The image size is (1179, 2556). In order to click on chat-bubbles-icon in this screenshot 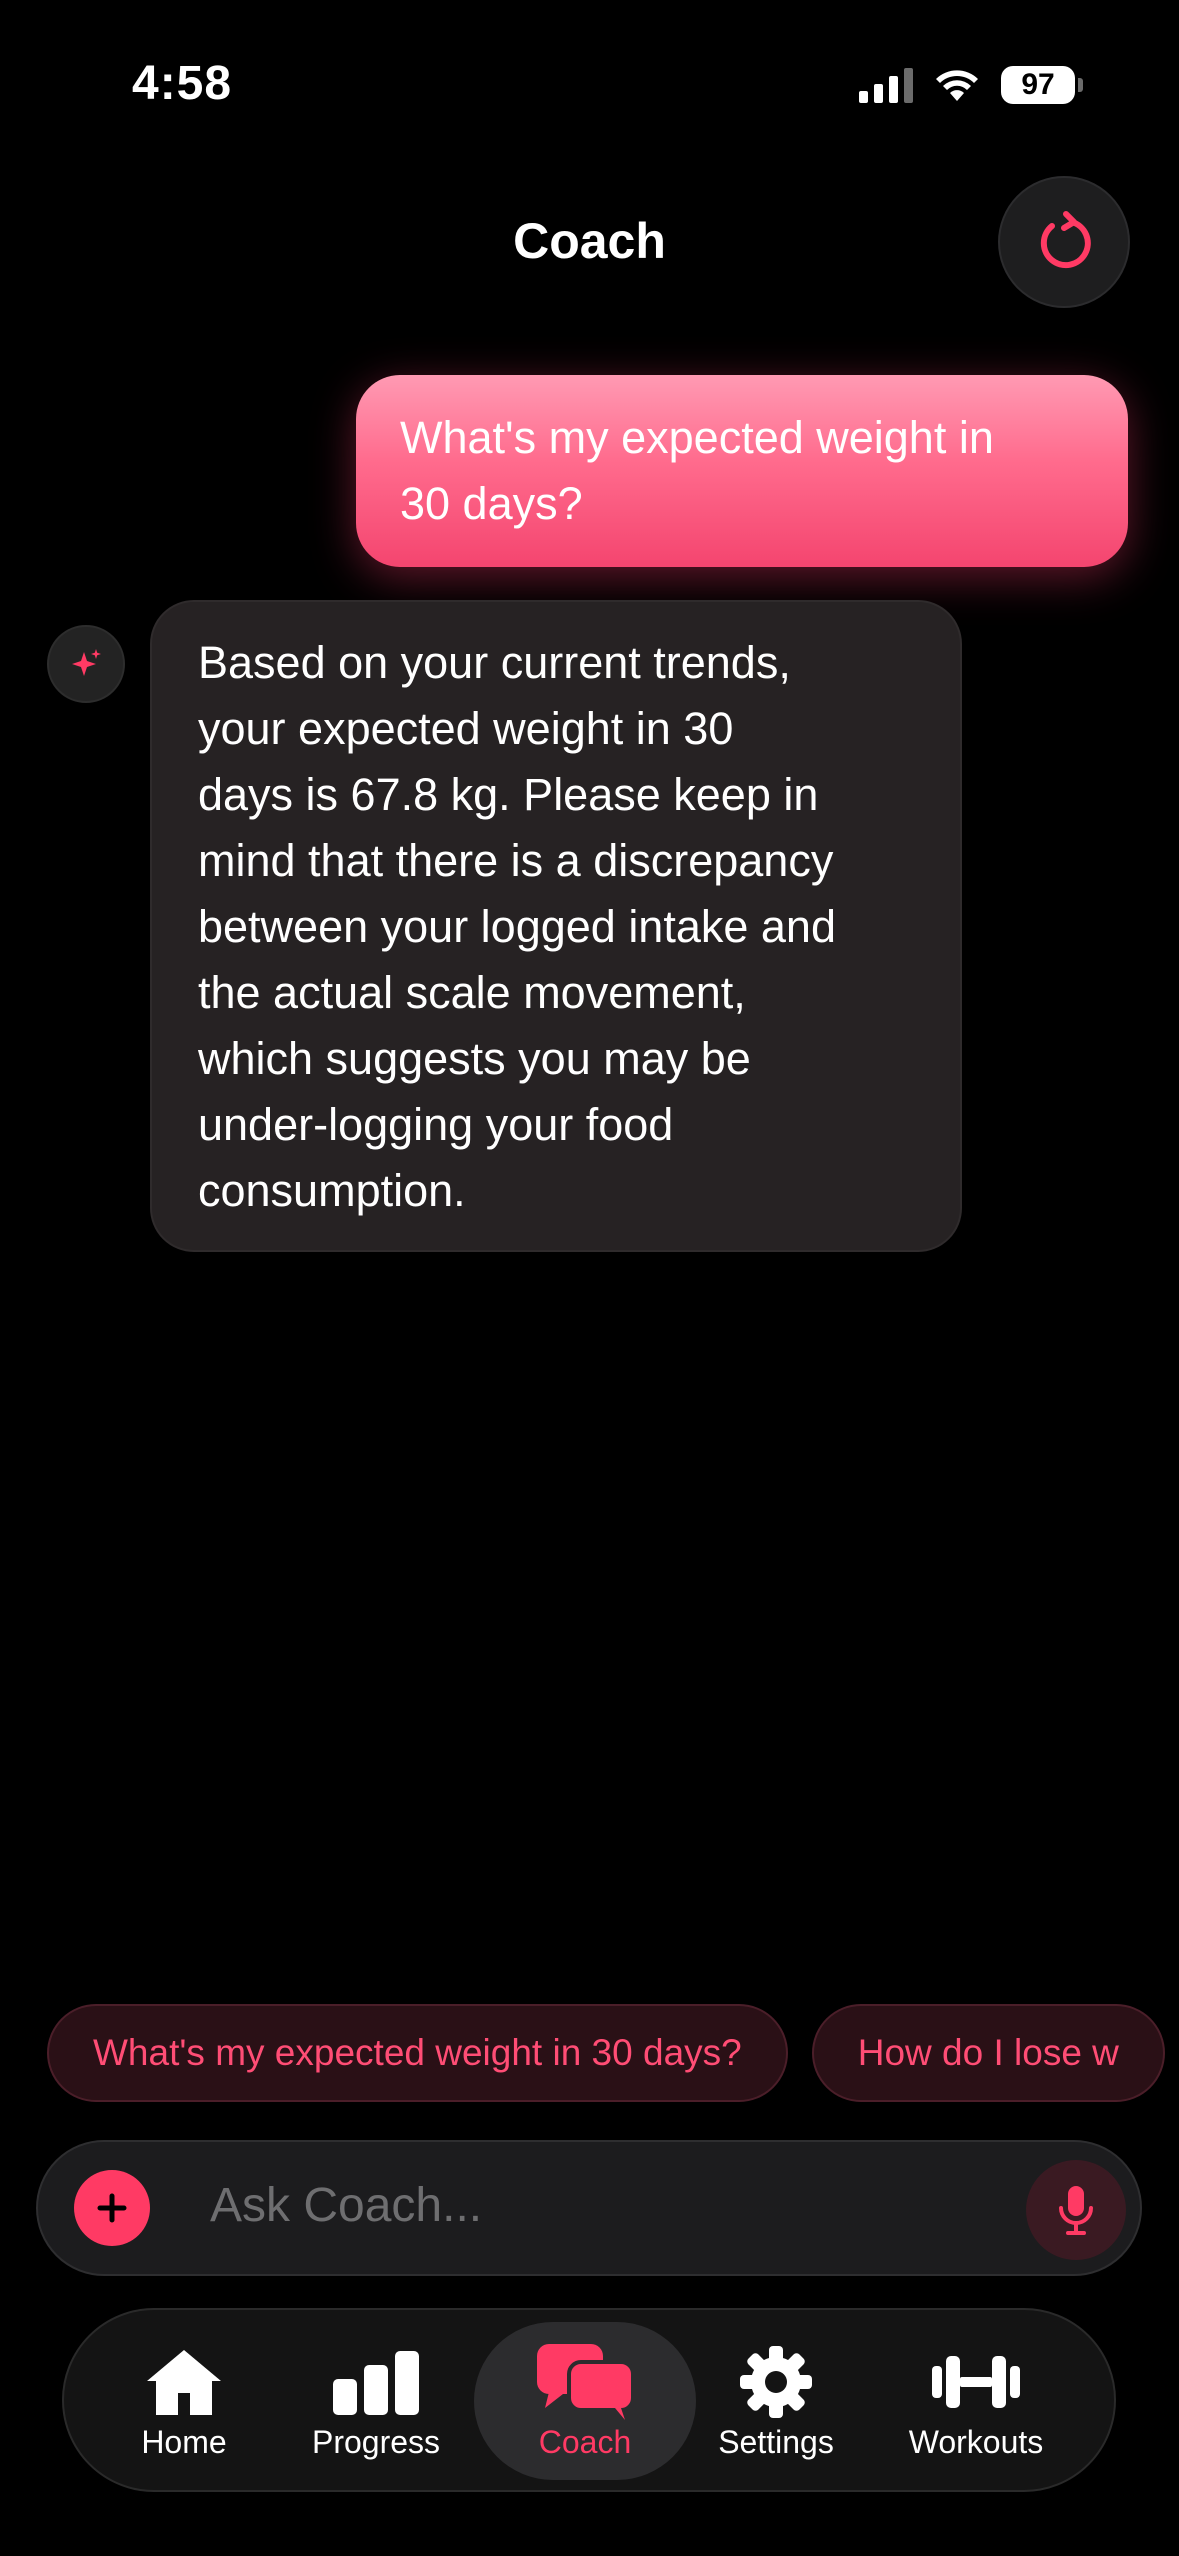, I will do `click(586, 2382)`.